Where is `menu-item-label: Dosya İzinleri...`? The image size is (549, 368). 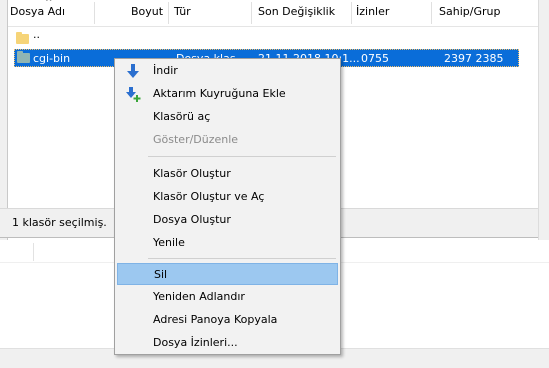
menu-item-label: Dosya İzinleri... is located at coordinates (195, 342).